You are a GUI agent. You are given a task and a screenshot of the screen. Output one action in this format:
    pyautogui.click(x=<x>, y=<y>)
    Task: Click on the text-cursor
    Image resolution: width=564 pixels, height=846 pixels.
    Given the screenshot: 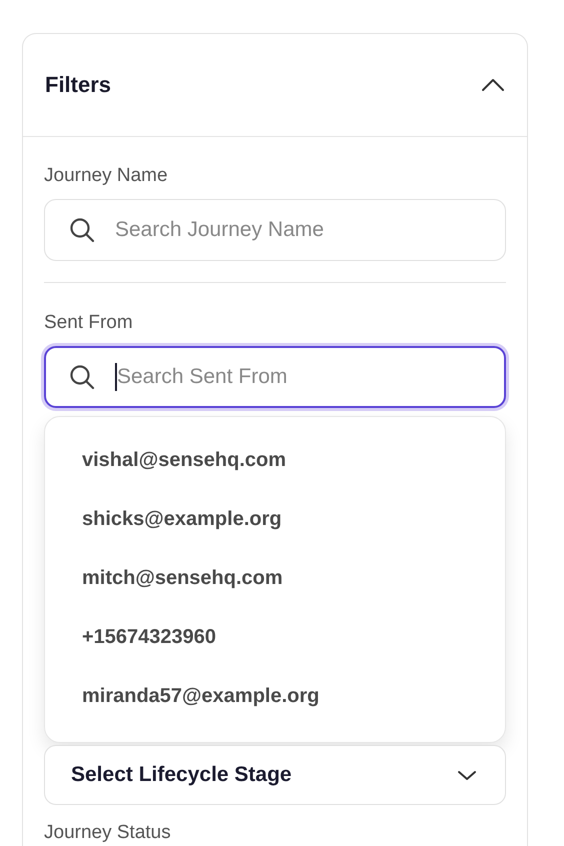 What is the action you would take?
    pyautogui.click(x=116, y=377)
    